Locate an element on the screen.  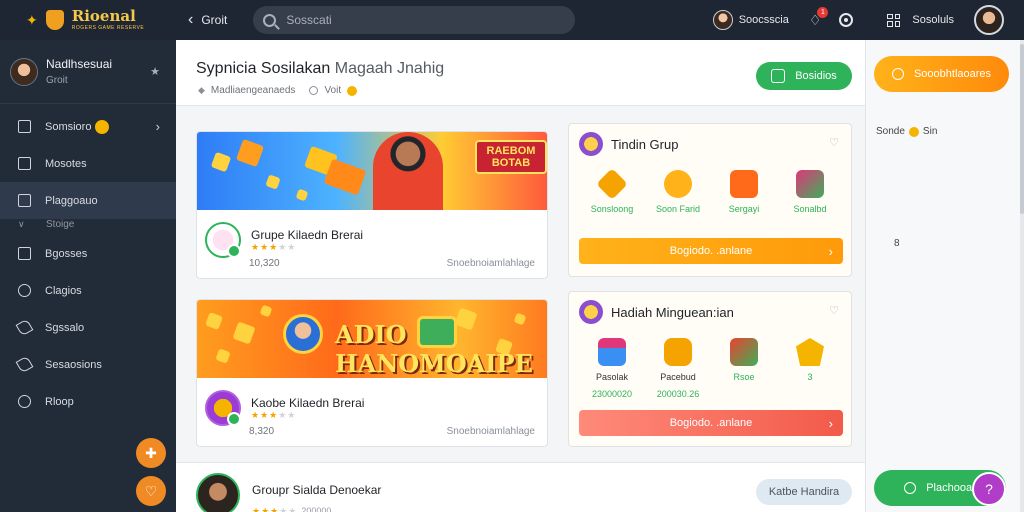
back-button: ‹ Groit is located at coordinates (207, 20).